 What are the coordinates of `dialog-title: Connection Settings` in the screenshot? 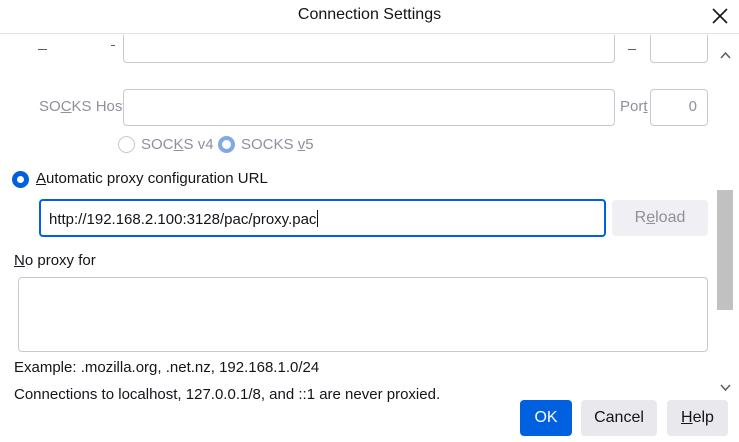 It's located at (369, 14).